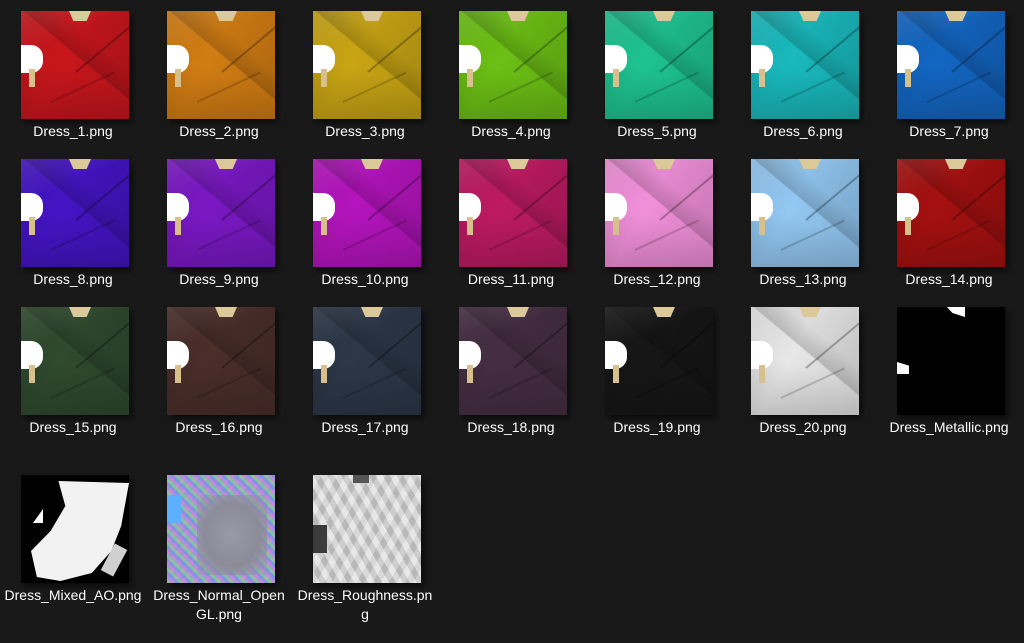 The height and width of the screenshot is (643, 1024). I want to click on file-item: Dress_1.png, so click(73, 75).